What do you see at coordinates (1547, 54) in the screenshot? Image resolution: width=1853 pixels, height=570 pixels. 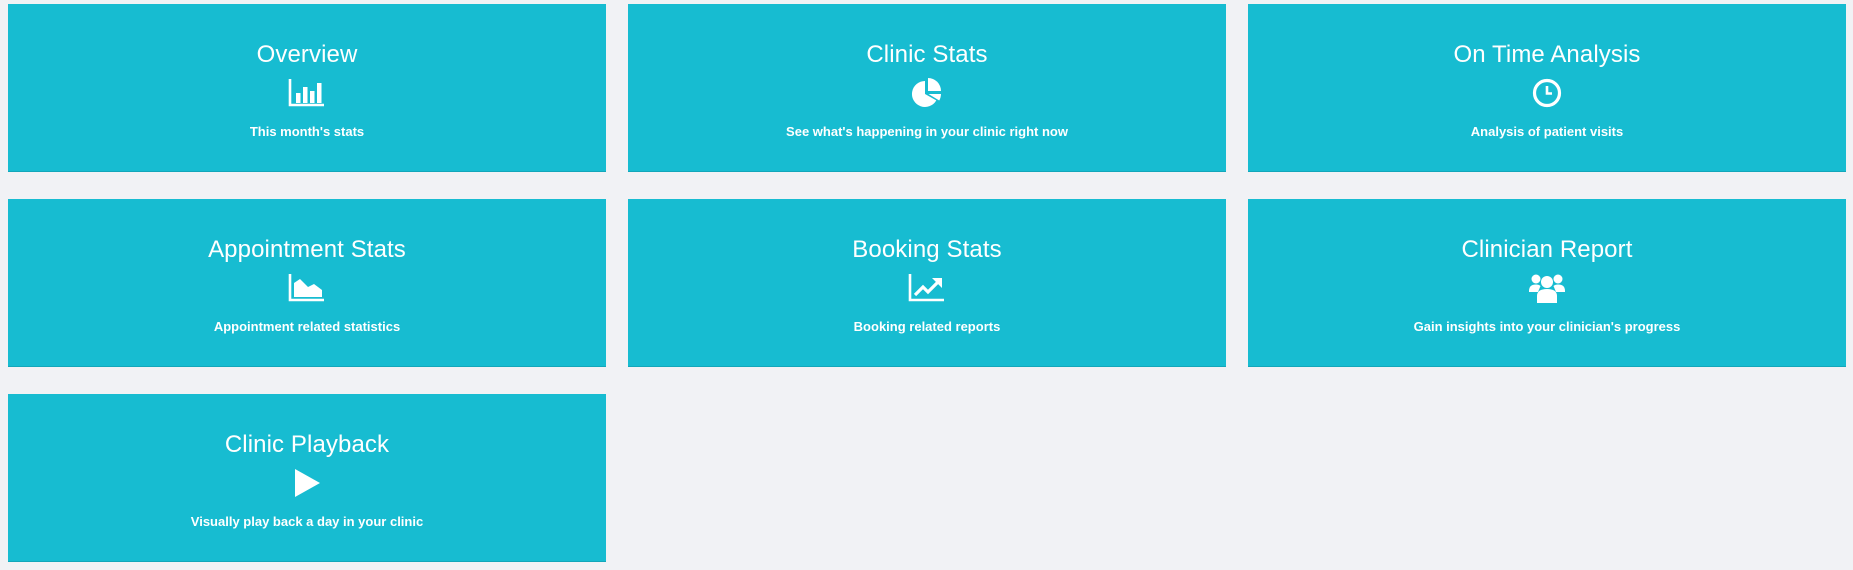 I see `card-title: On Time Analysis` at bounding box center [1547, 54].